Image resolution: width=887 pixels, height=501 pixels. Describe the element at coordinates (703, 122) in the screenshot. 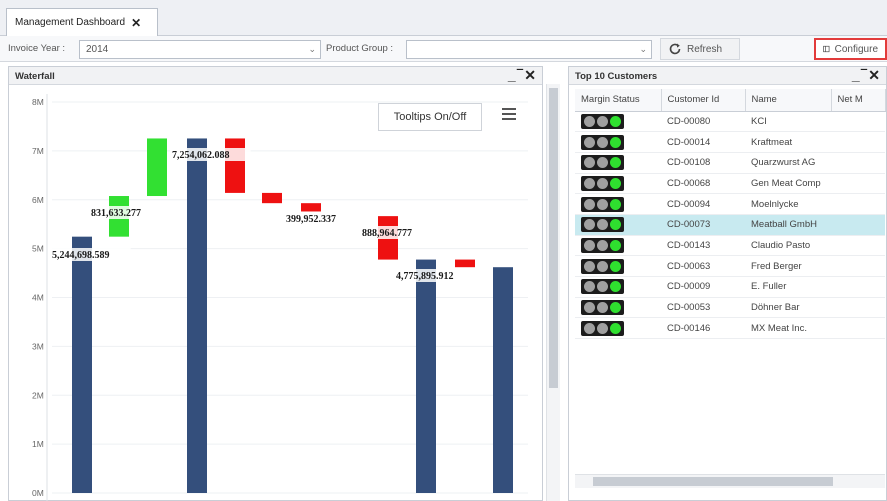

I see `customer-id-cell: CD-00080` at that location.